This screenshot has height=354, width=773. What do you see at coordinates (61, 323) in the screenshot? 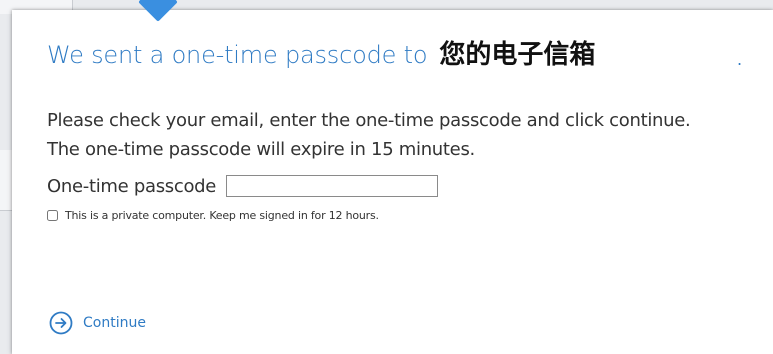
I see `arrow-right-circle-icon` at bounding box center [61, 323].